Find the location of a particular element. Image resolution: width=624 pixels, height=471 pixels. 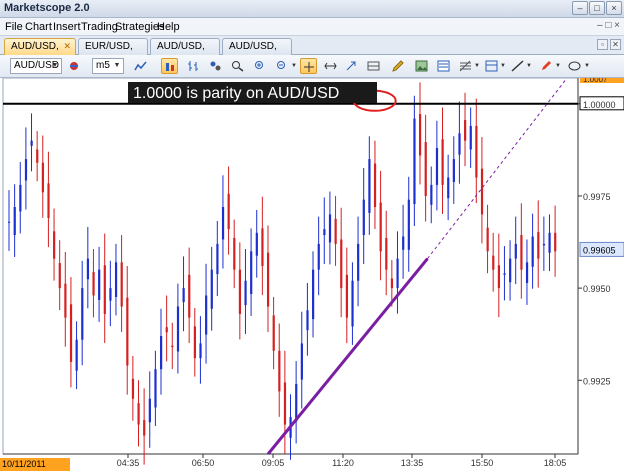

indicator-icon is located at coordinates (215, 66).